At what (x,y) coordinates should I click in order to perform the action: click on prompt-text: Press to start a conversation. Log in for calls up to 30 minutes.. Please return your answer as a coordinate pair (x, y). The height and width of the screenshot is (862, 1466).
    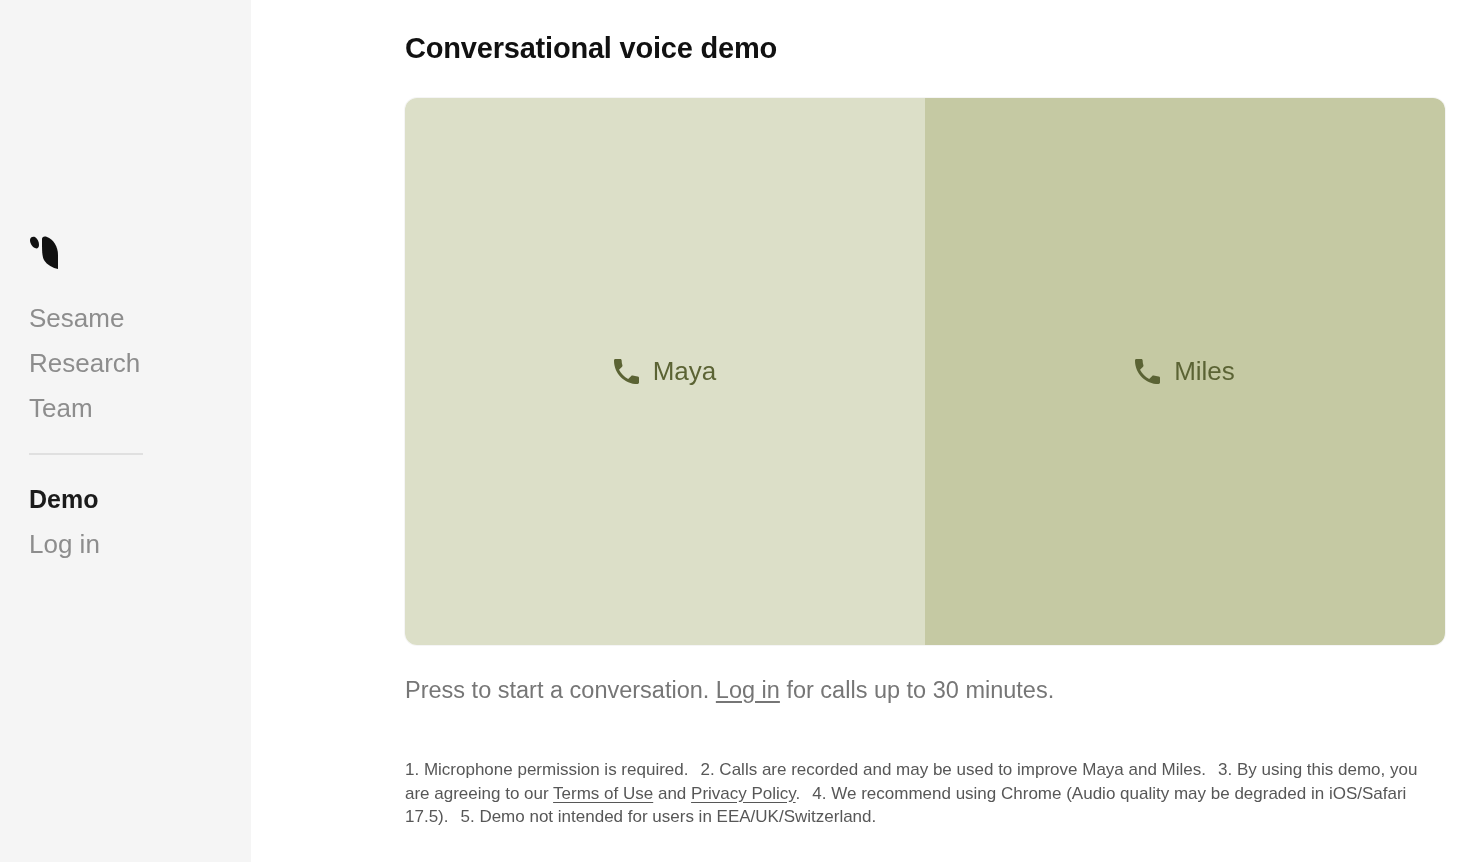
    Looking at the image, I should click on (730, 690).